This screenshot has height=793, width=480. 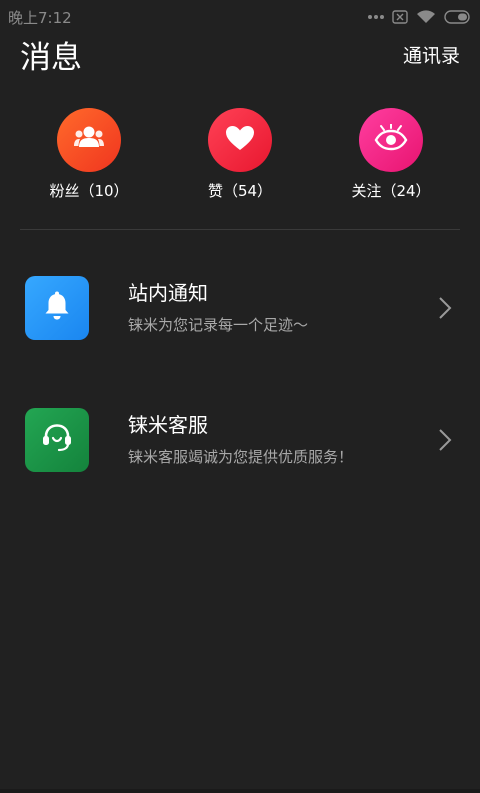 What do you see at coordinates (218, 325) in the screenshot?
I see `notice-subtitle: 铼米为您记录每一个足迹～` at bounding box center [218, 325].